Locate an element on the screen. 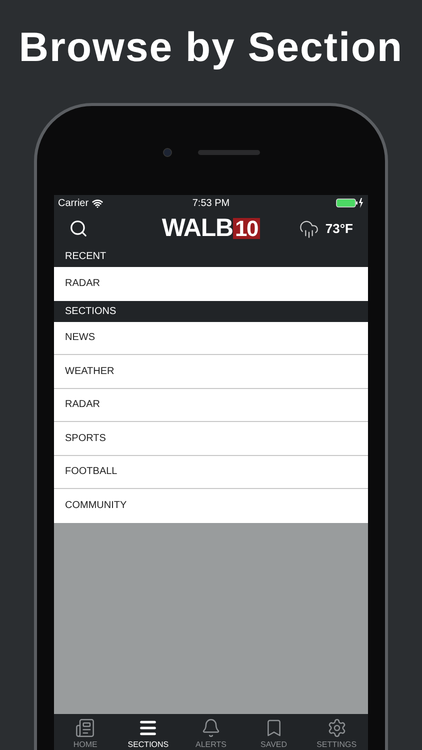 The height and width of the screenshot is (750, 422). battery-icon is located at coordinates (350, 203).